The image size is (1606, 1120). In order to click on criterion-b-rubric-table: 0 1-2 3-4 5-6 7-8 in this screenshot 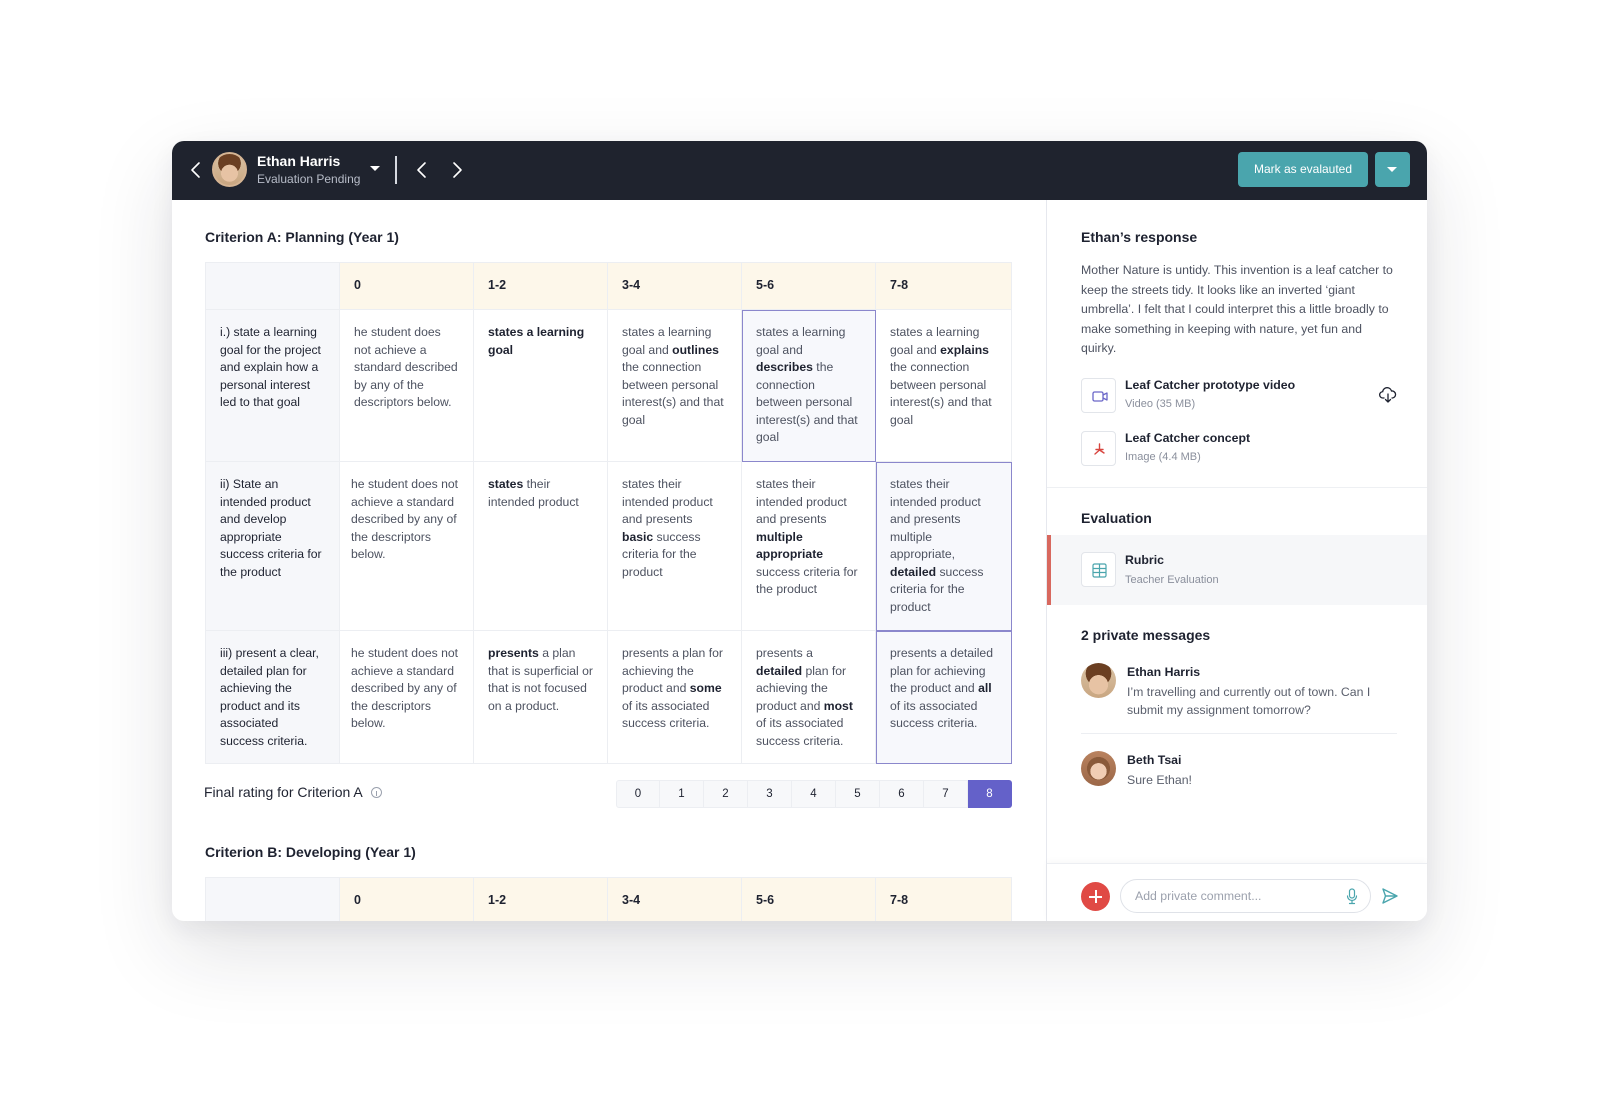, I will do `click(608, 899)`.